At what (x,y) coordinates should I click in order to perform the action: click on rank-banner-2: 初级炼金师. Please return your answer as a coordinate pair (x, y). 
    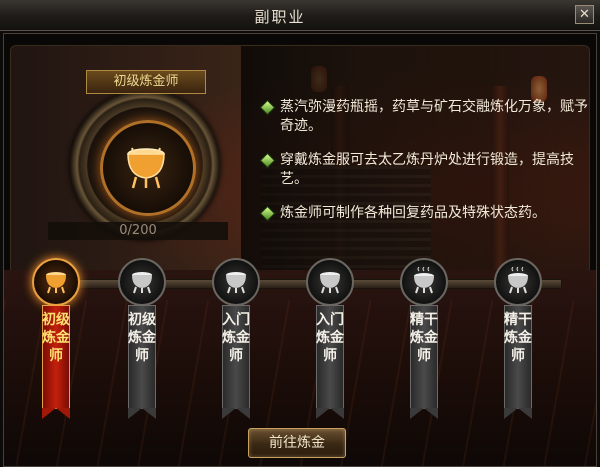
    Looking at the image, I should click on (142, 362).